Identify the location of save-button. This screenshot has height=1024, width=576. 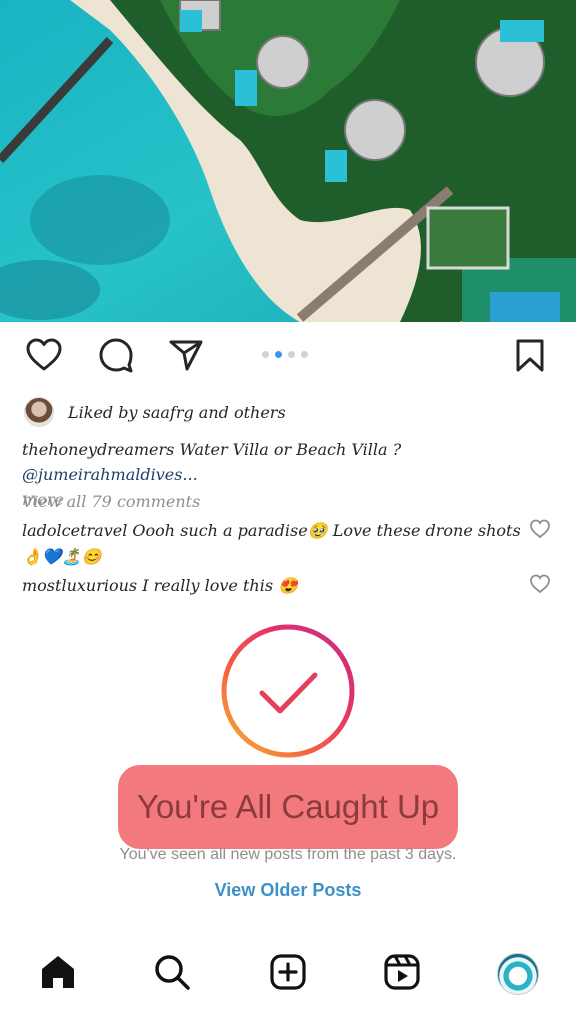
(530, 357).